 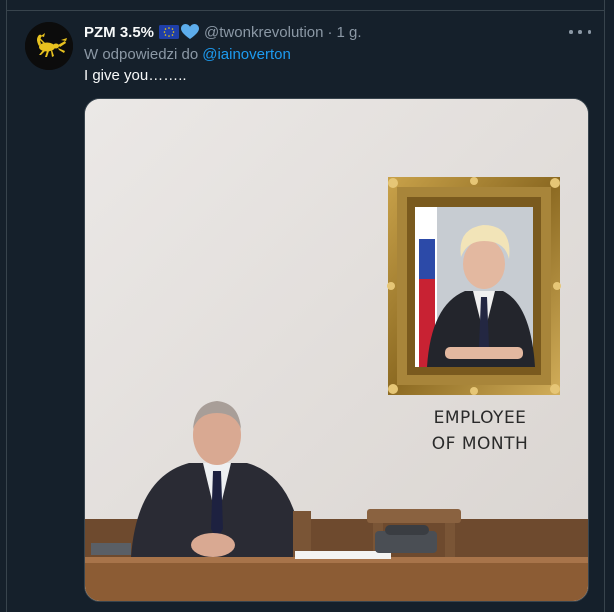 I want to click on scorpion-icon, so click(x=49, y=46).